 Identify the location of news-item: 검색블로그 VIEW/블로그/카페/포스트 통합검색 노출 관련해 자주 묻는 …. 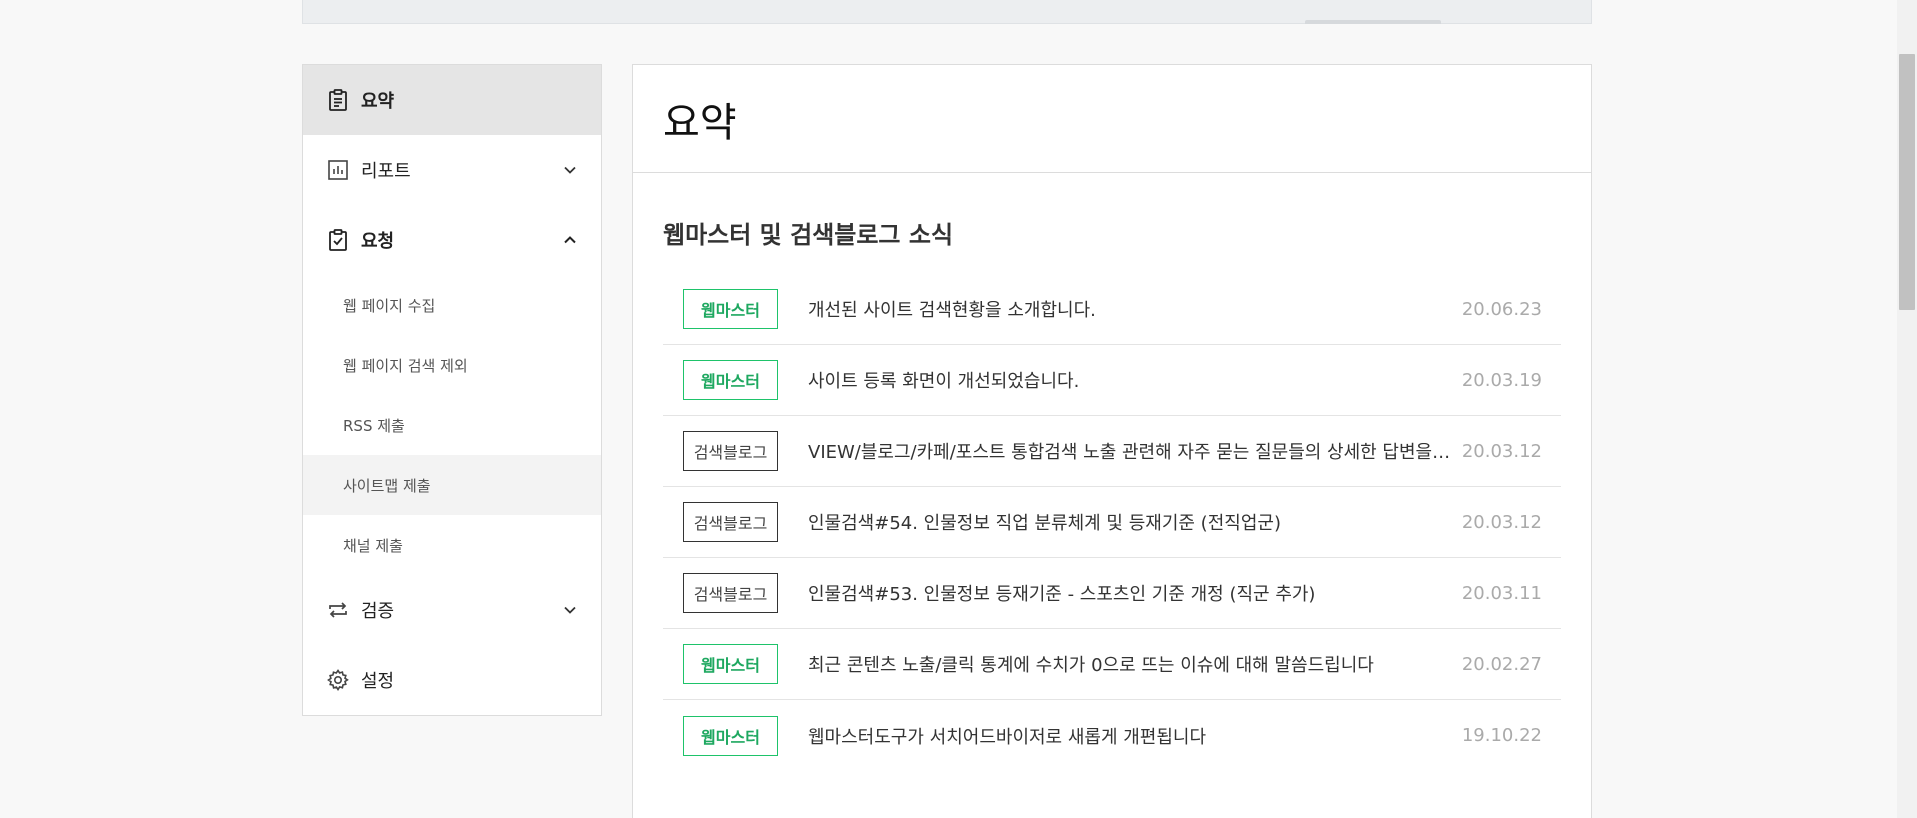
(1112, 451).